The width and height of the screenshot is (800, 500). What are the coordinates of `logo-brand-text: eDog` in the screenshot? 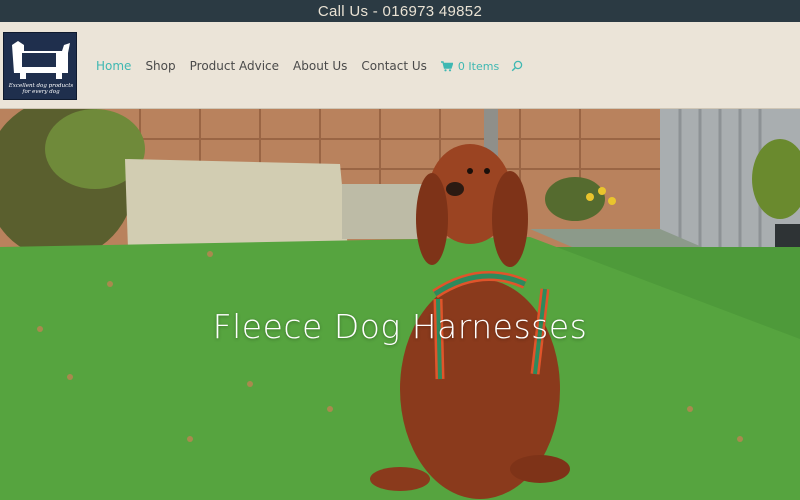 It's located at (35, 58).